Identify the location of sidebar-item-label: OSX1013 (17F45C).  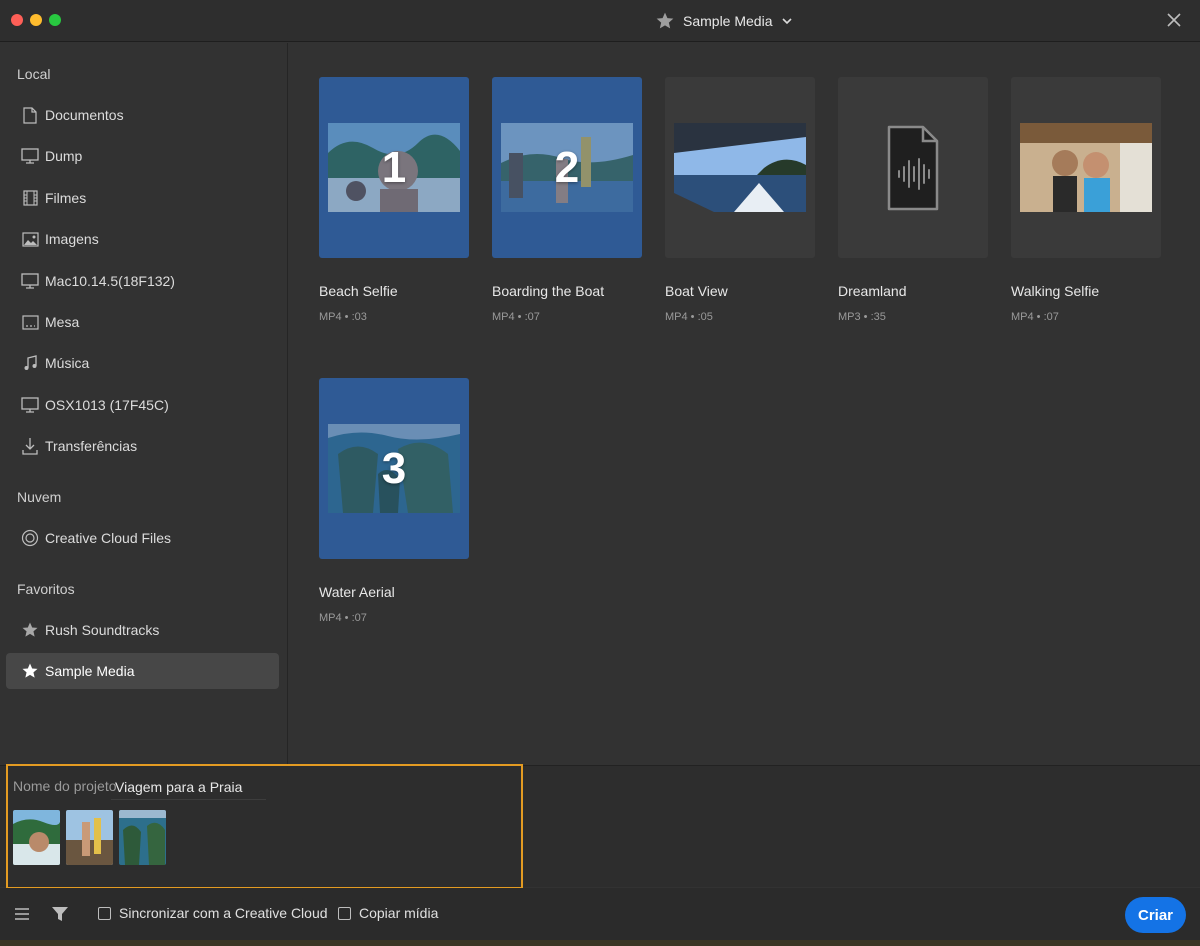
(107, 405).